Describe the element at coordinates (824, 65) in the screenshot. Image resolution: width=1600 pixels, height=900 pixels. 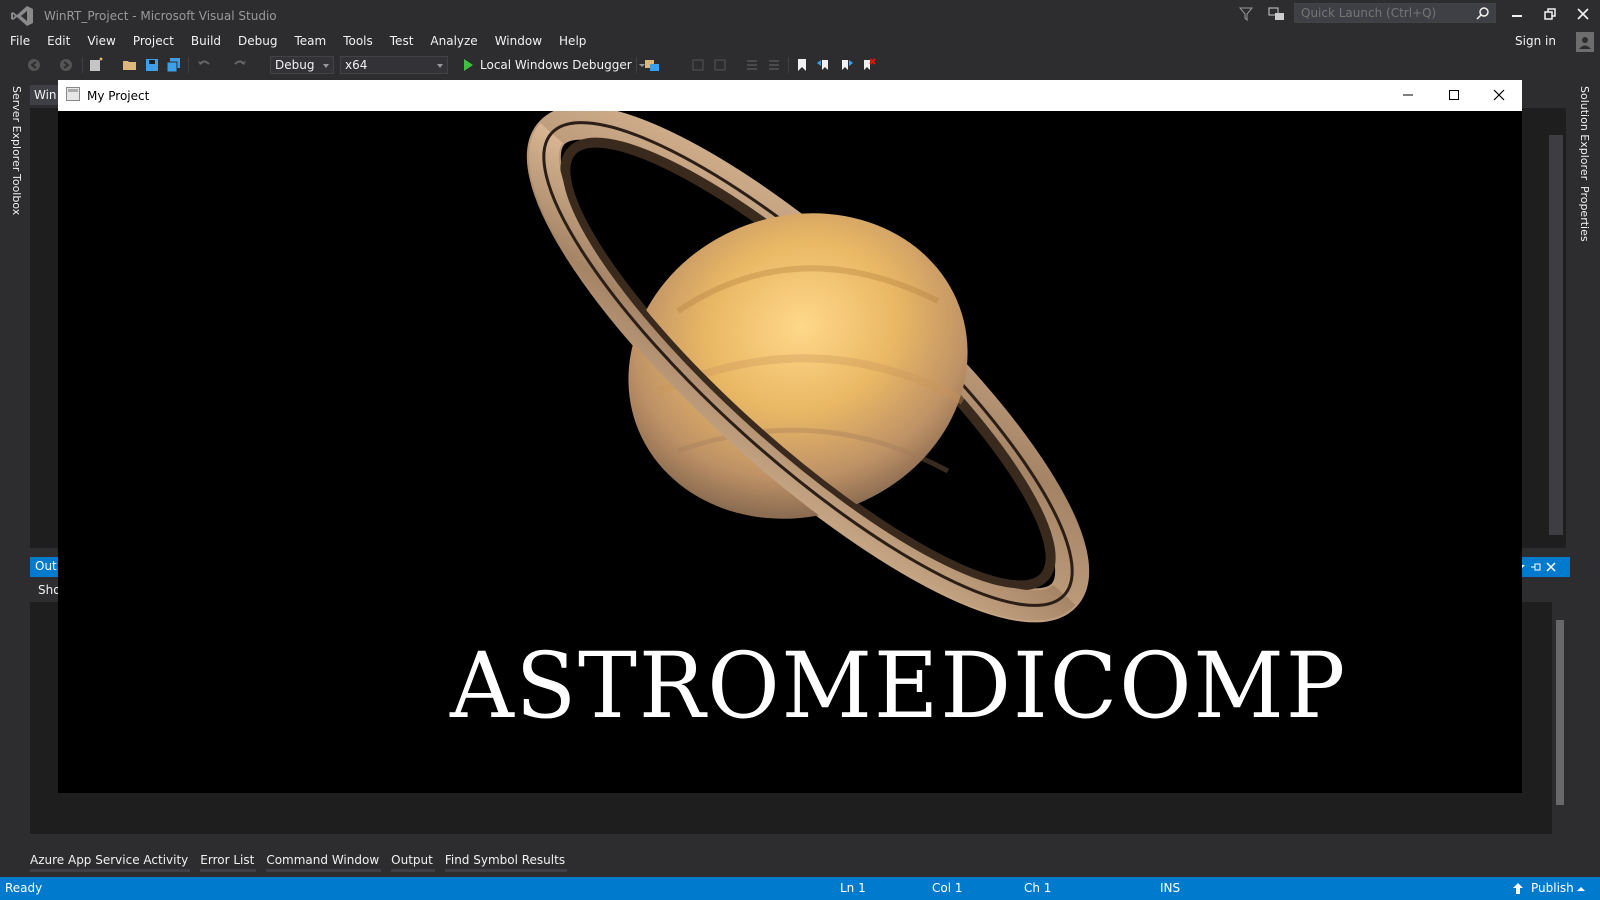
I see `previous-bookmark-icon` at that location.